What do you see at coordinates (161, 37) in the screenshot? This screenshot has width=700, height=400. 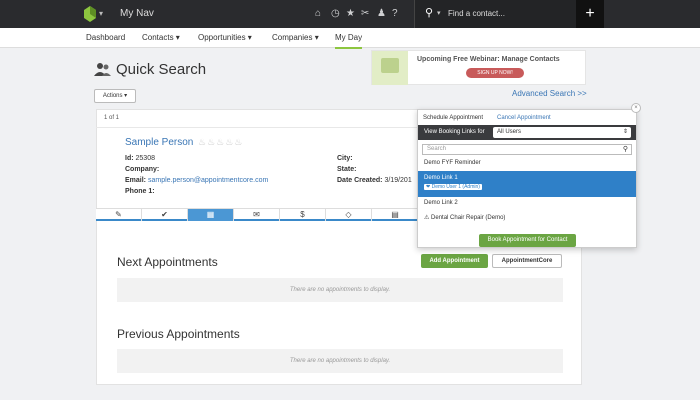 I see `menu-item-contacts: Contacts ▾` at bounding box center [161, 37].